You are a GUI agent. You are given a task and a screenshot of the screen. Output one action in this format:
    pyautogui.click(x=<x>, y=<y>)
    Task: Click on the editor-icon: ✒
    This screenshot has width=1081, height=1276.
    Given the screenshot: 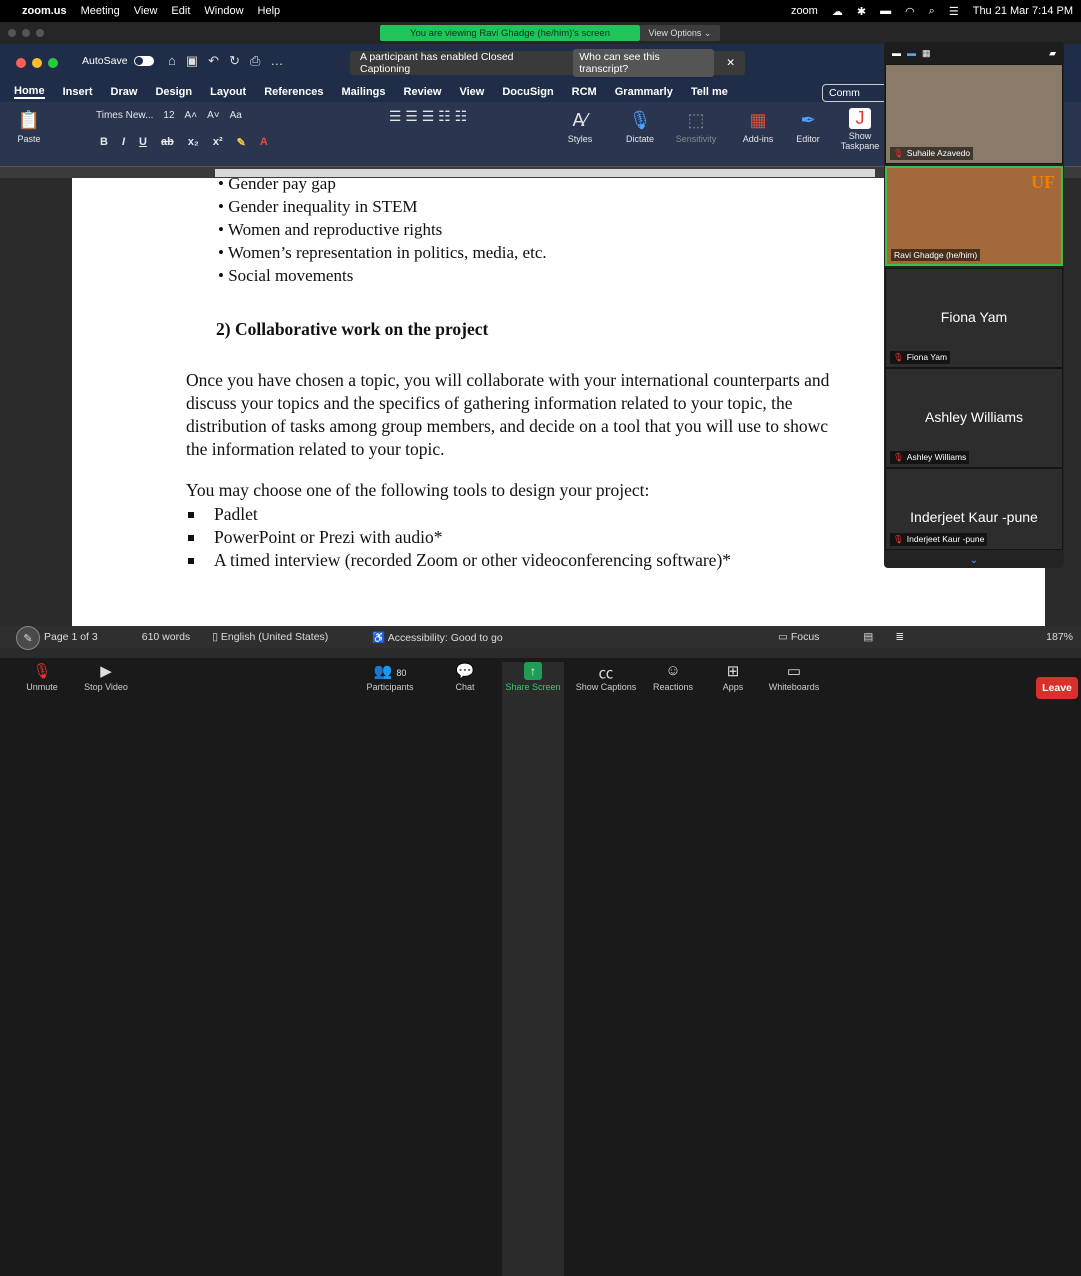 What is the action you would take?
    pyautogui.click(x=808, y=120)
    